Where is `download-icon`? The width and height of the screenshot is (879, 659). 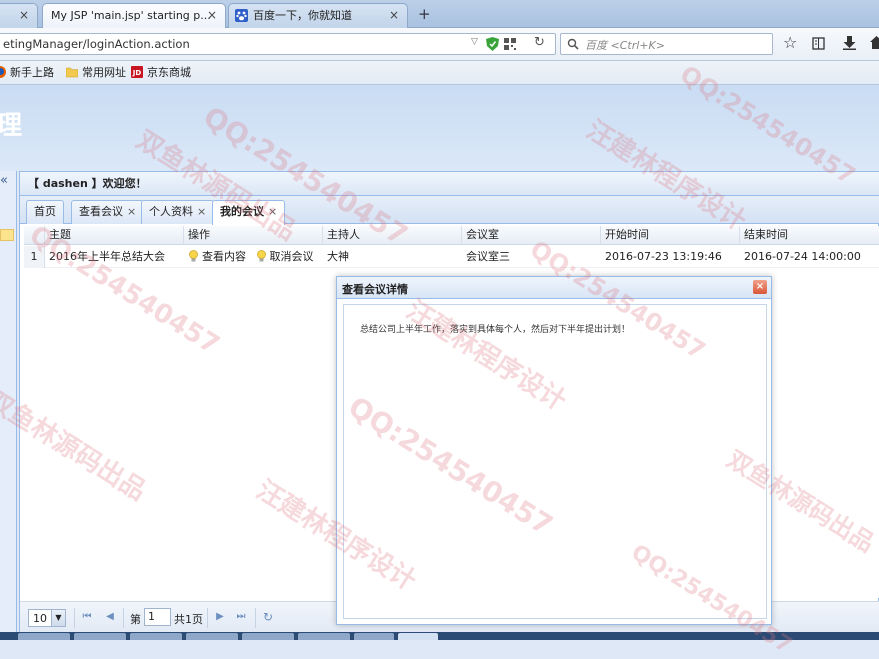 download-icon is located at coordinates (849, 43).